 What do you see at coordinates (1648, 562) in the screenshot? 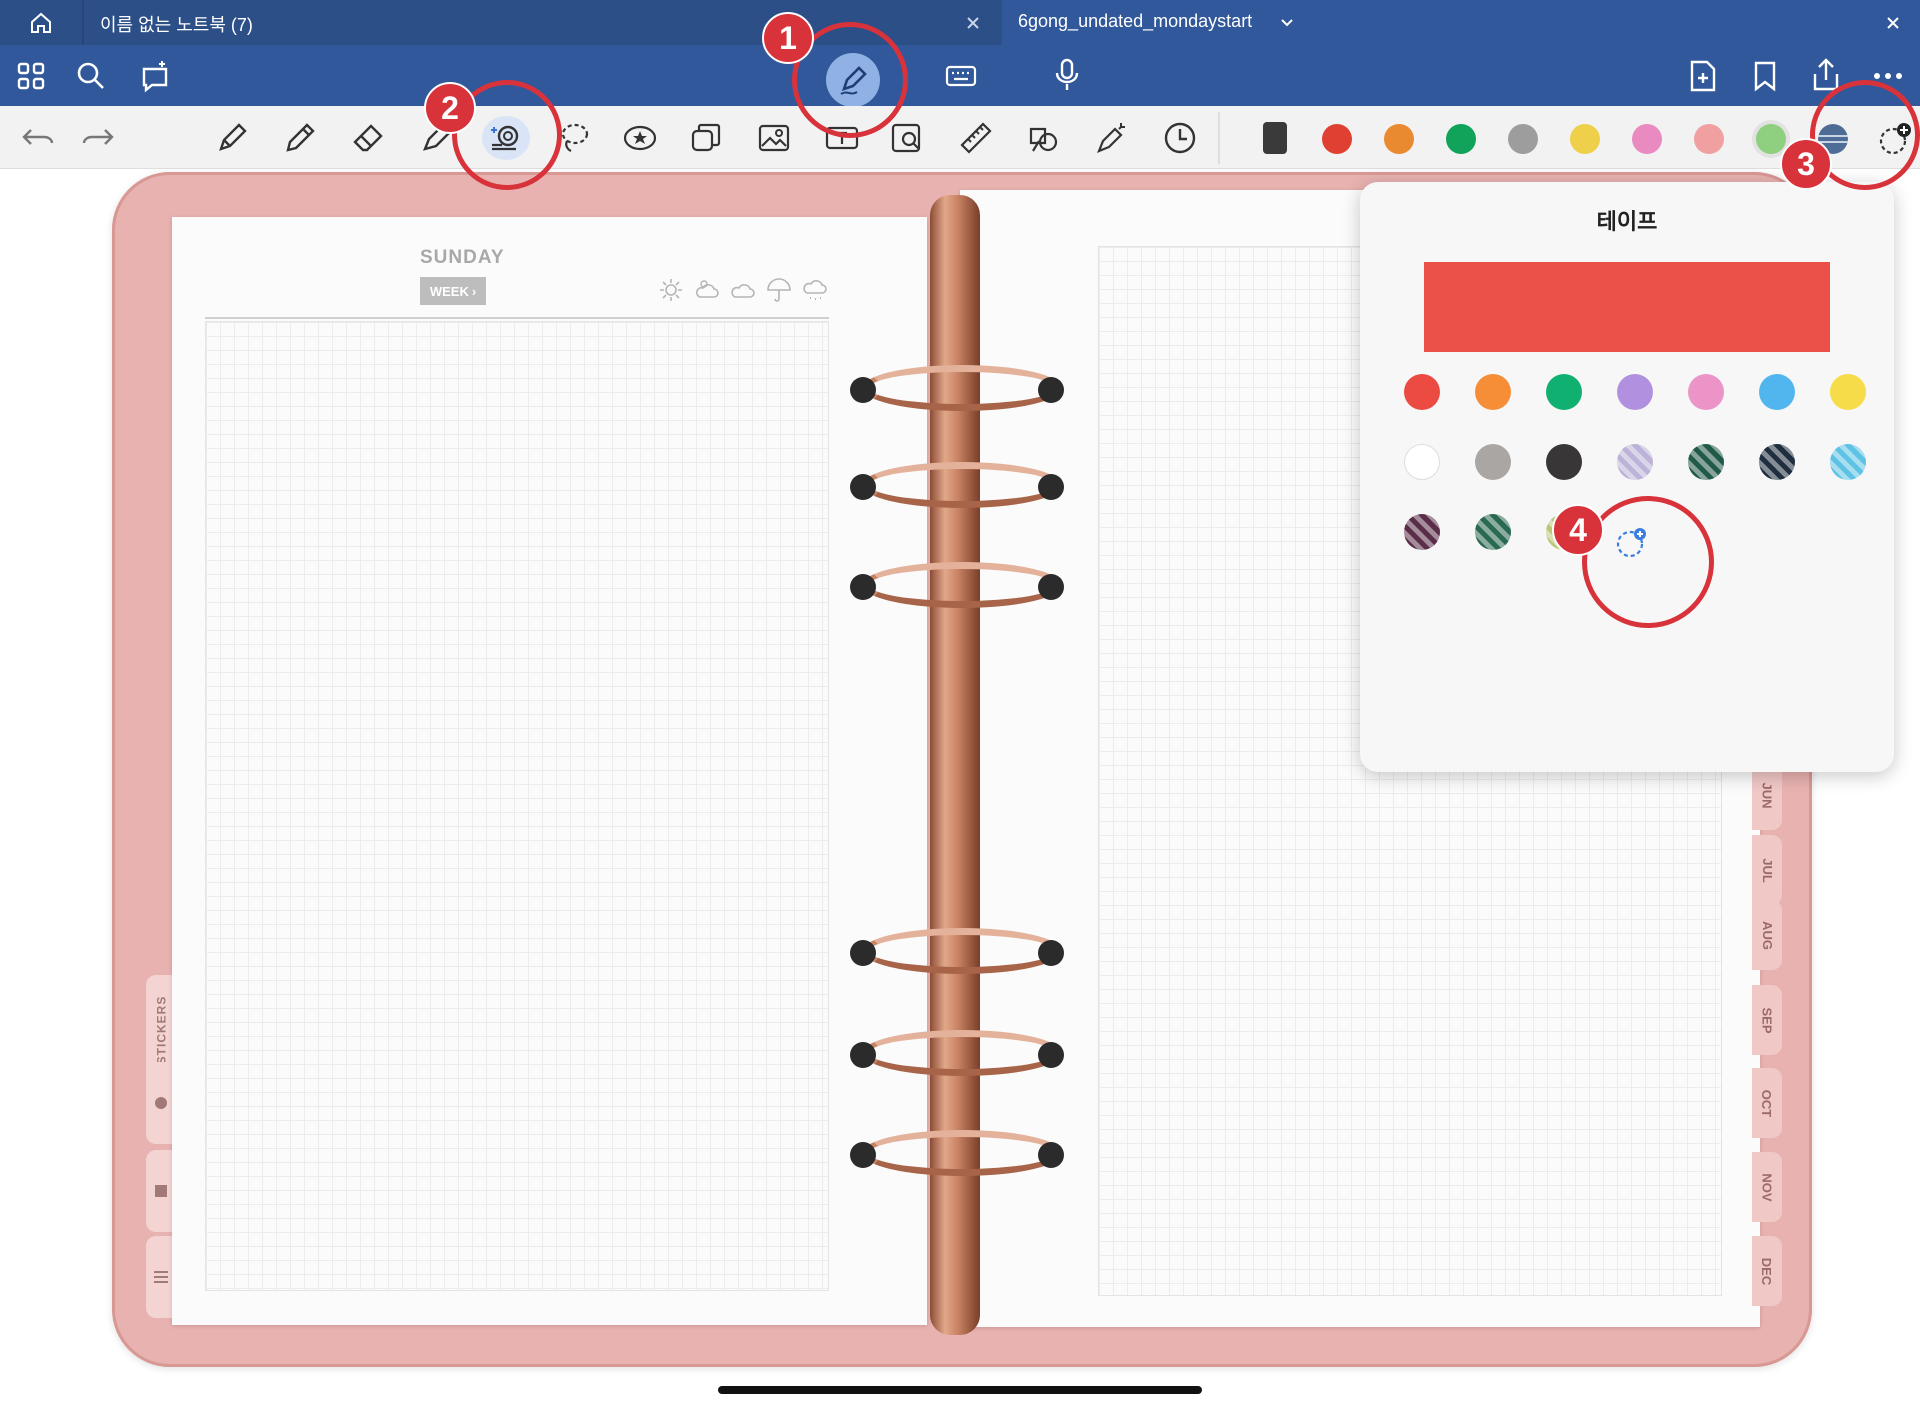
I see `annotation-ring` at bounding box center [1648, 562].